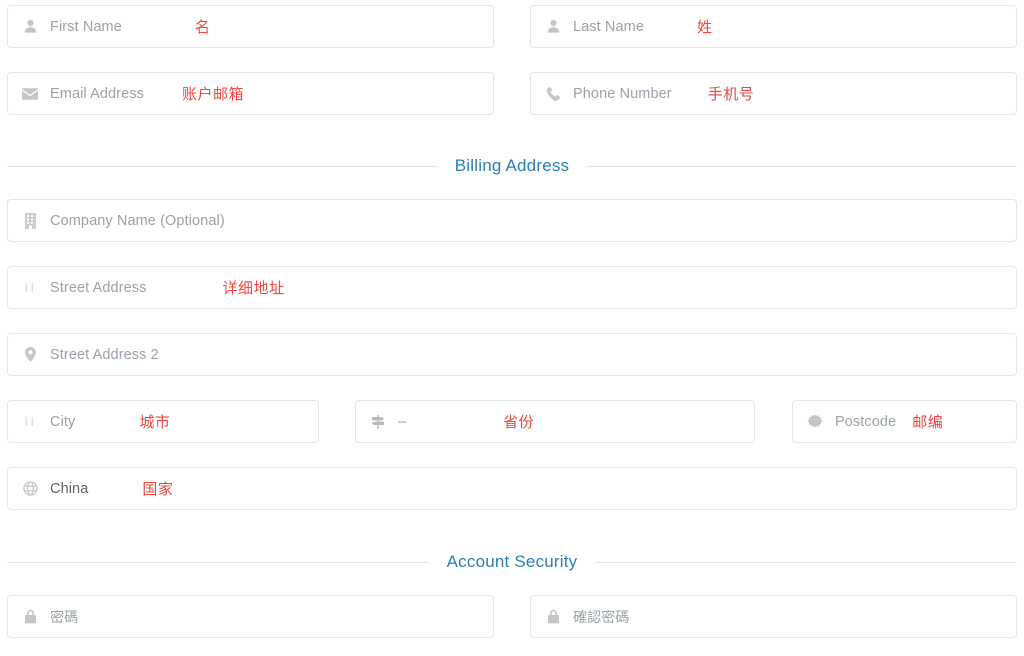 This screenshot has height=656, width=1024. I want to click on company-name-placeholder: Company Name (Optional), so click(137, 220).